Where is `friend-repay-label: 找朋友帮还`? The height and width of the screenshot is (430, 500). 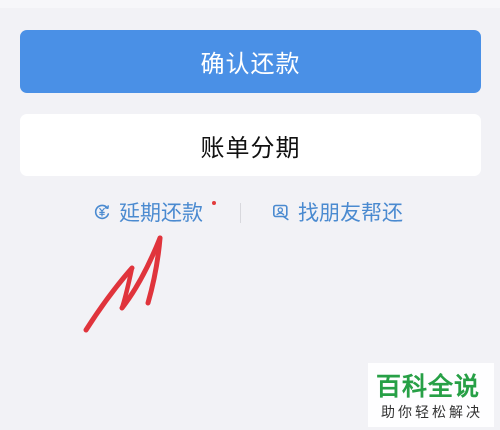 friend-repay-label: 找朋友帮还 is located at coordinates (350, 213).